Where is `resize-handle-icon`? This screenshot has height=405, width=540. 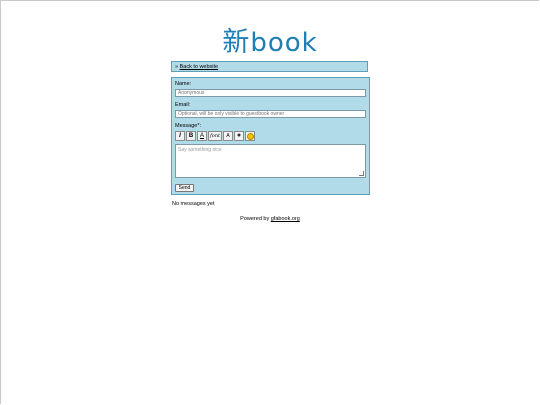
resize-handle-icon is located at coordinates (361, 173).